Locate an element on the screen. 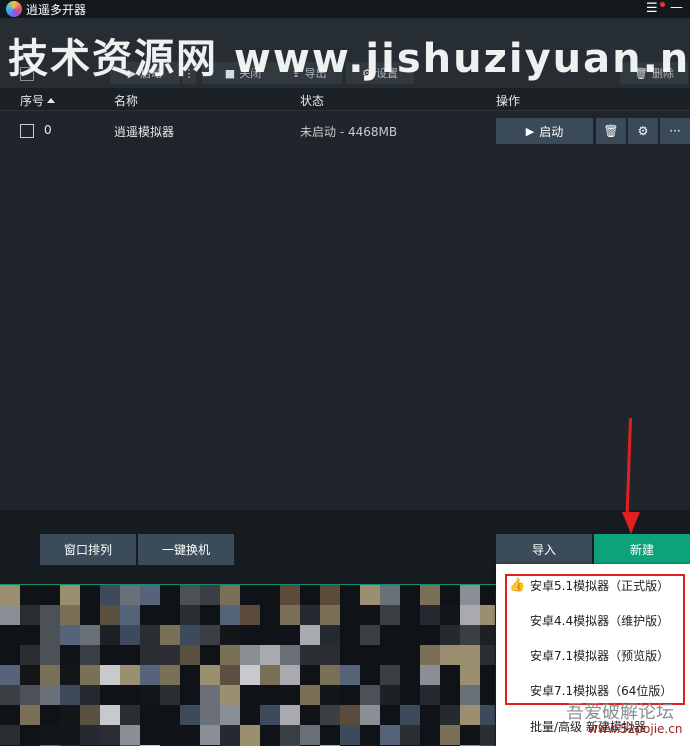 This screenshot has height=746, width=690. row-start-button: ▶ 启动 is located at coordinates (544, 131).